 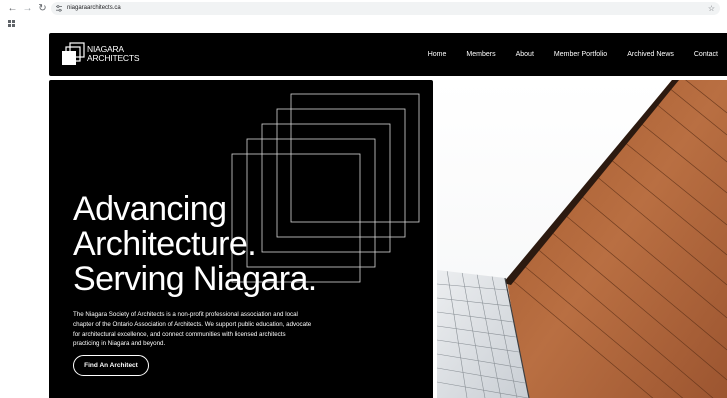 I want to click on logo-mark-icon, so click(x=73, y=54).